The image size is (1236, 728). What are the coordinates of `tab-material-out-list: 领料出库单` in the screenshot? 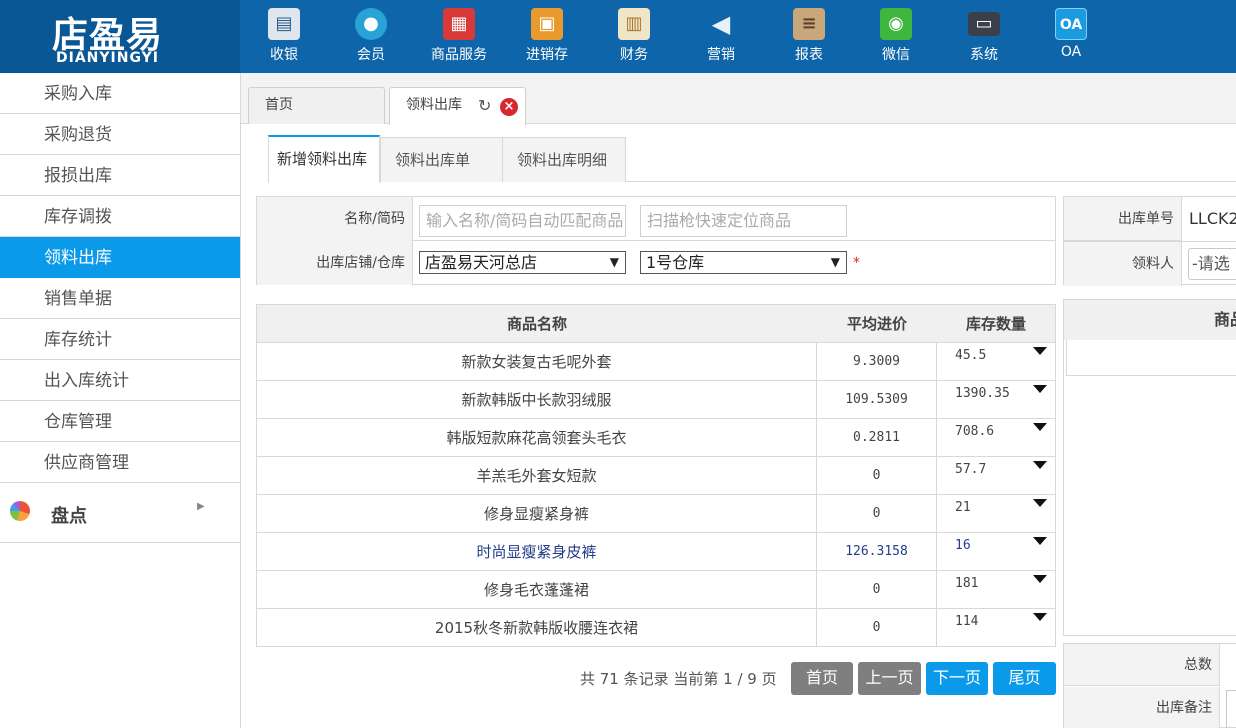 It's located at (441, 159).